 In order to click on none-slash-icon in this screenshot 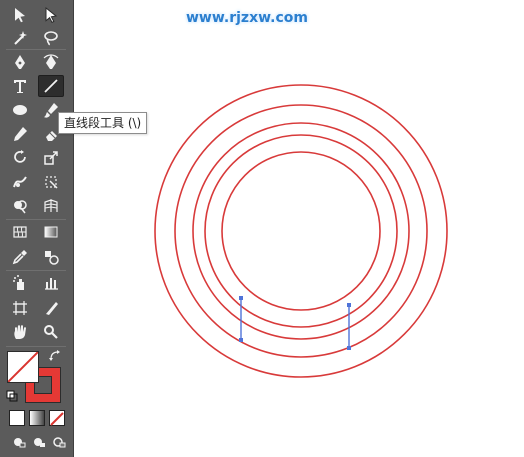, I will do `click(57, 419)`.